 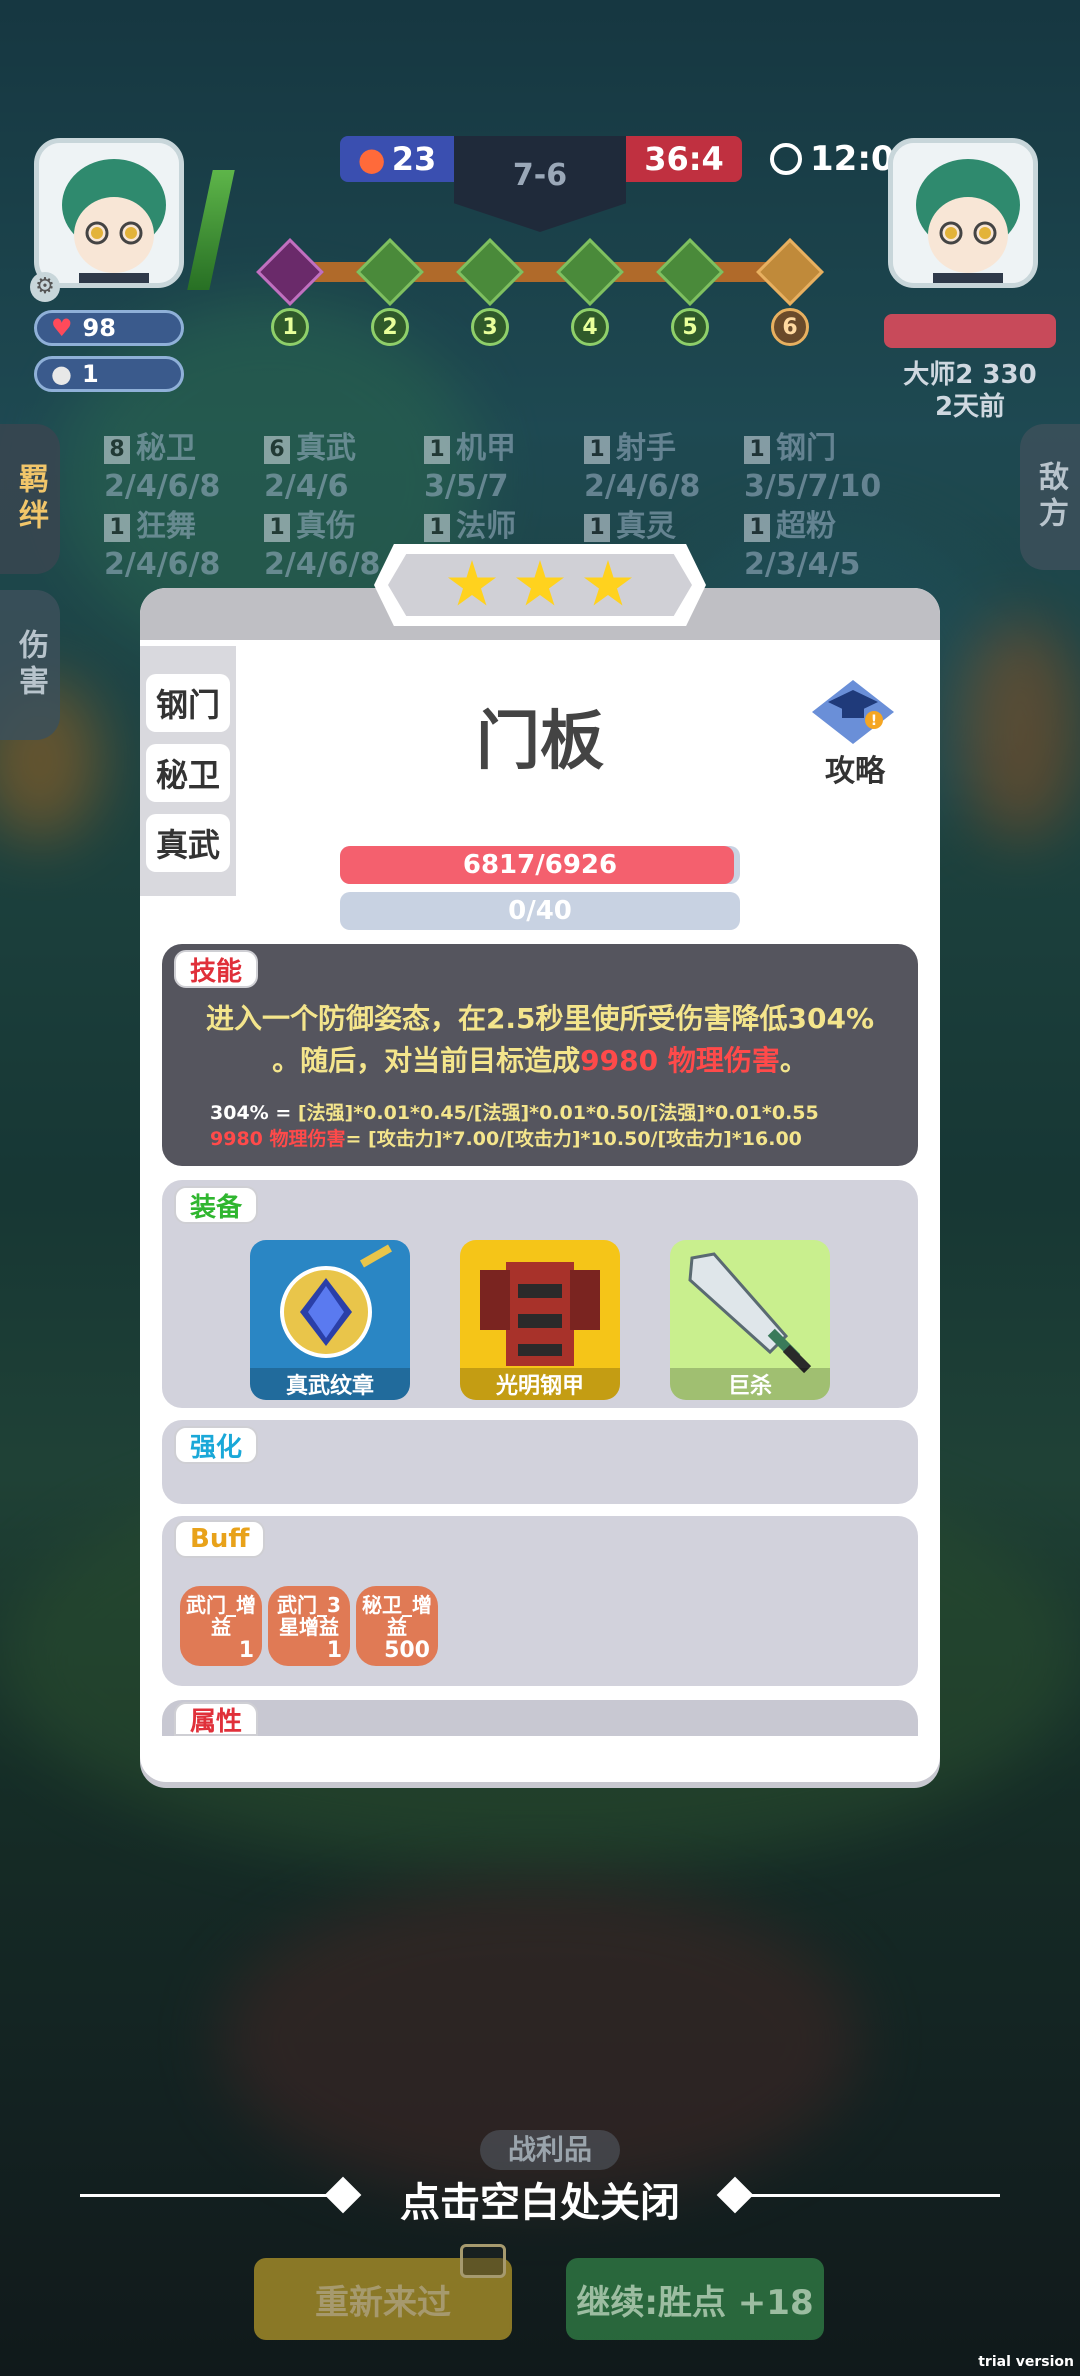 What do you see at coordinates (1050, 497) in the screenshot?
I see `tab-enemy: 敌方` at bounding box center [1050, 497].